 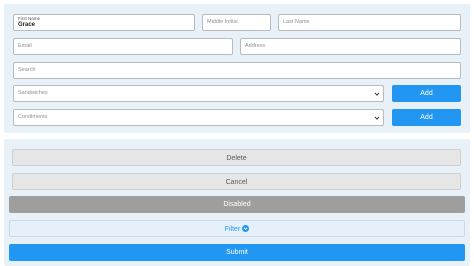 What do you see at coordinates (29, 18) in the screenshot?
I see `first-name-label: First Name` at bounding box center [29, 18].